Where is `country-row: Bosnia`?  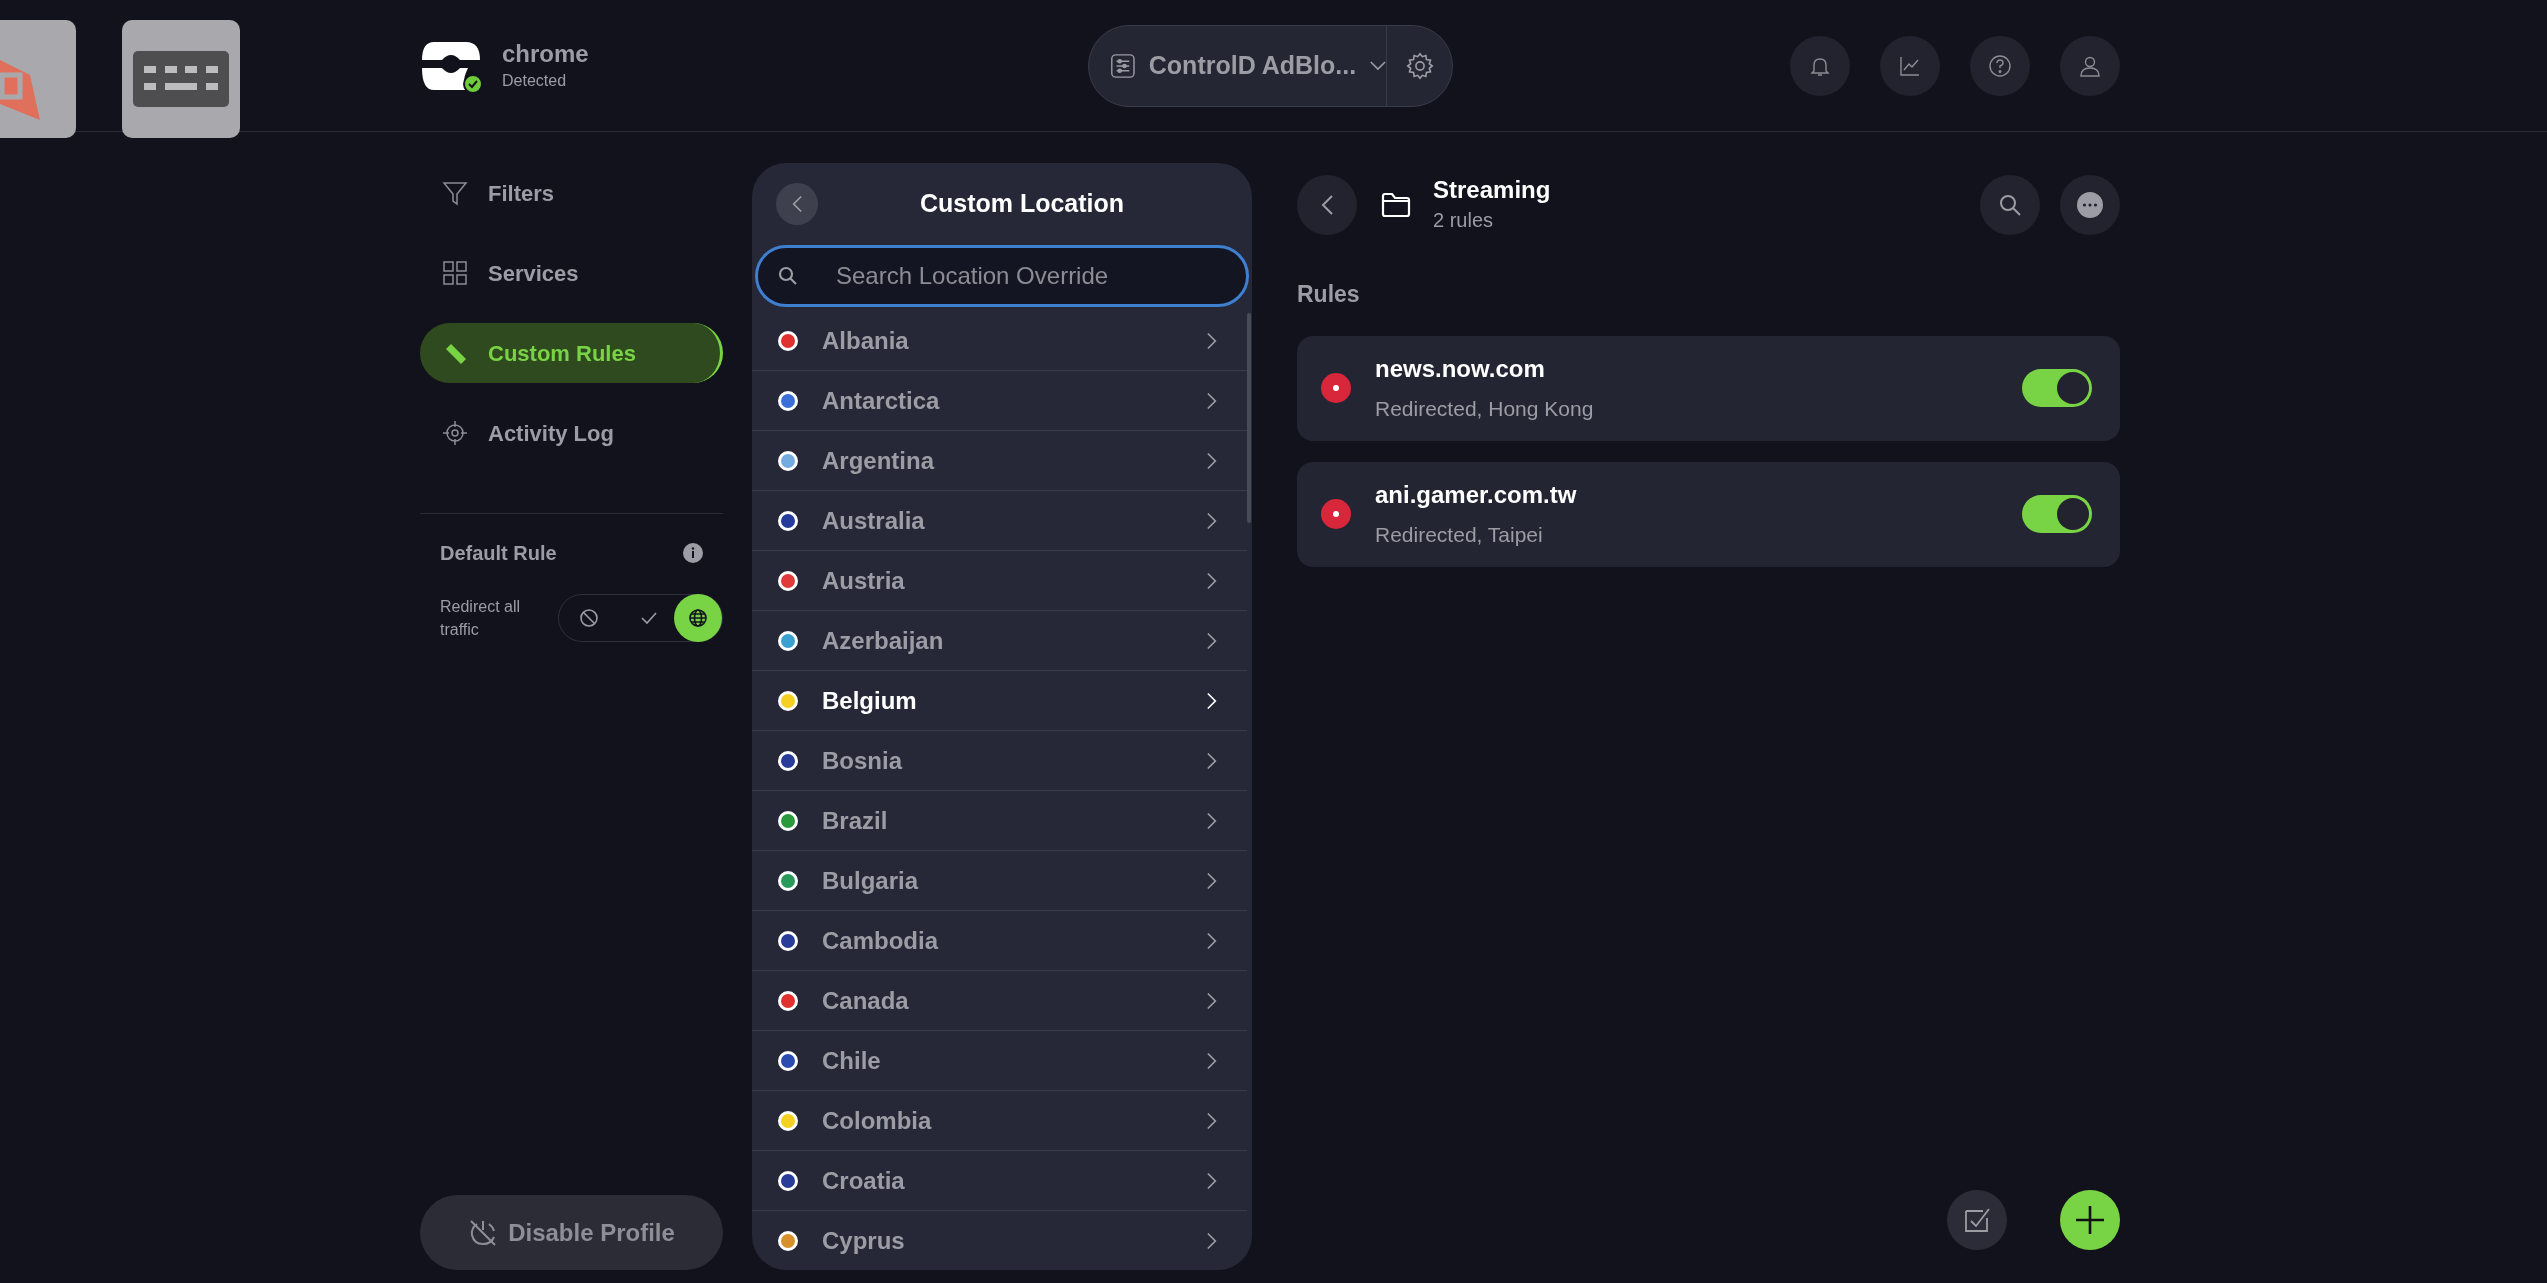
country-row: Bosnia is located at coordinates (999, 761).